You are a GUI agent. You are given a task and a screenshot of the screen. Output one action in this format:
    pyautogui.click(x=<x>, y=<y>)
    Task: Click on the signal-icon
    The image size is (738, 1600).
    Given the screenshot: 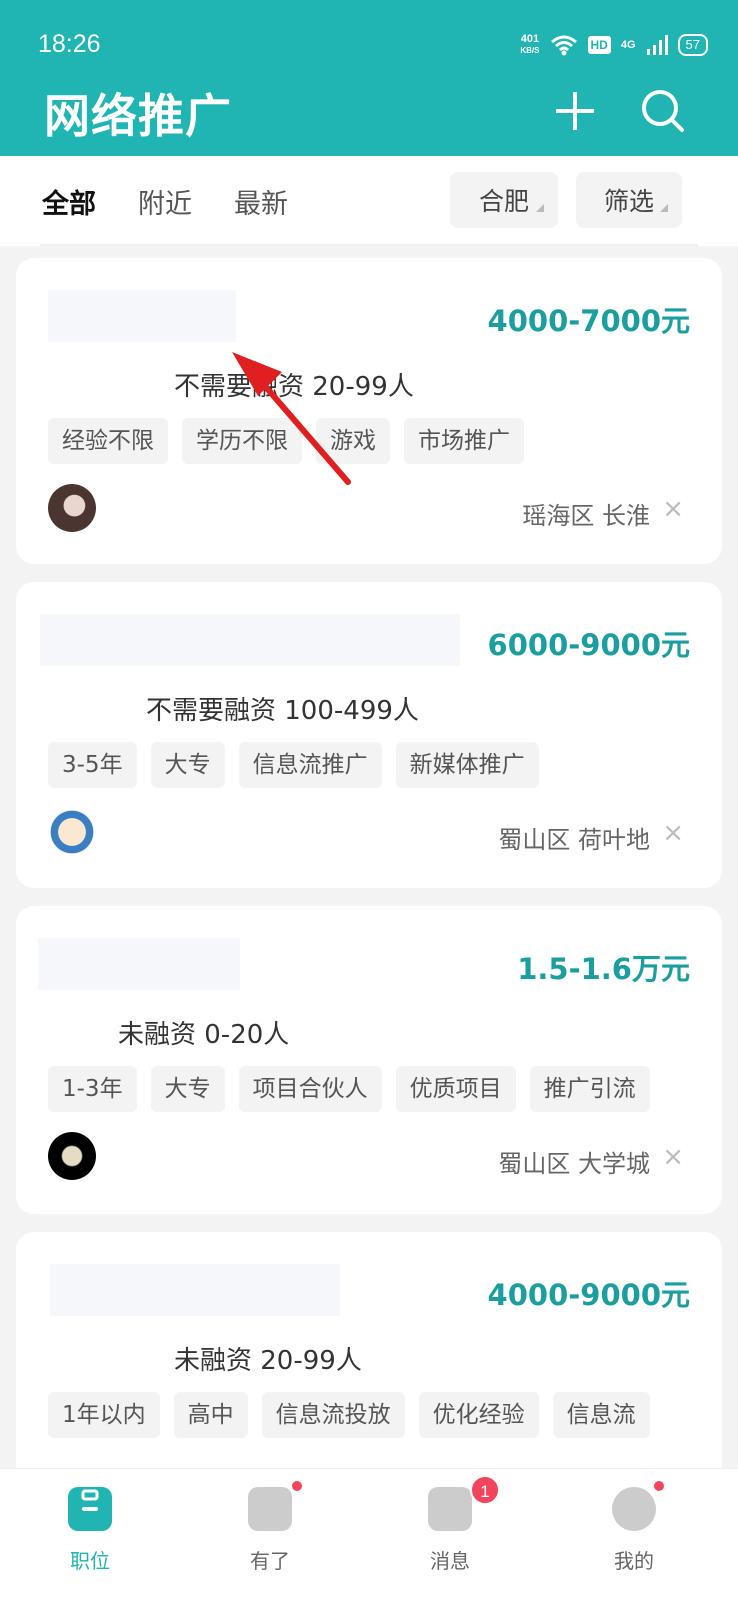 What is the action you would take?
    pyautogui.click(x=657, y=45)
    